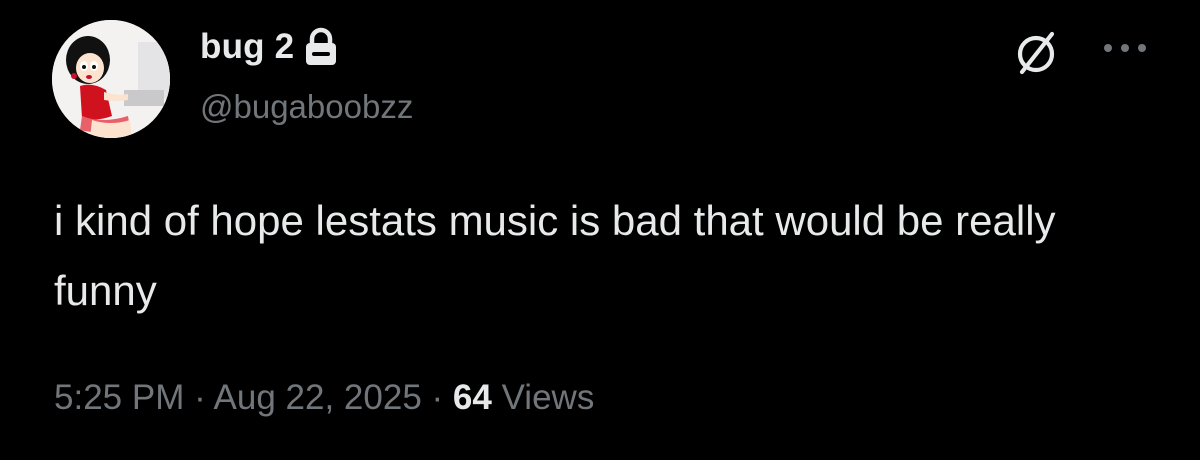  I want to click on avatar, so click(111, 79).